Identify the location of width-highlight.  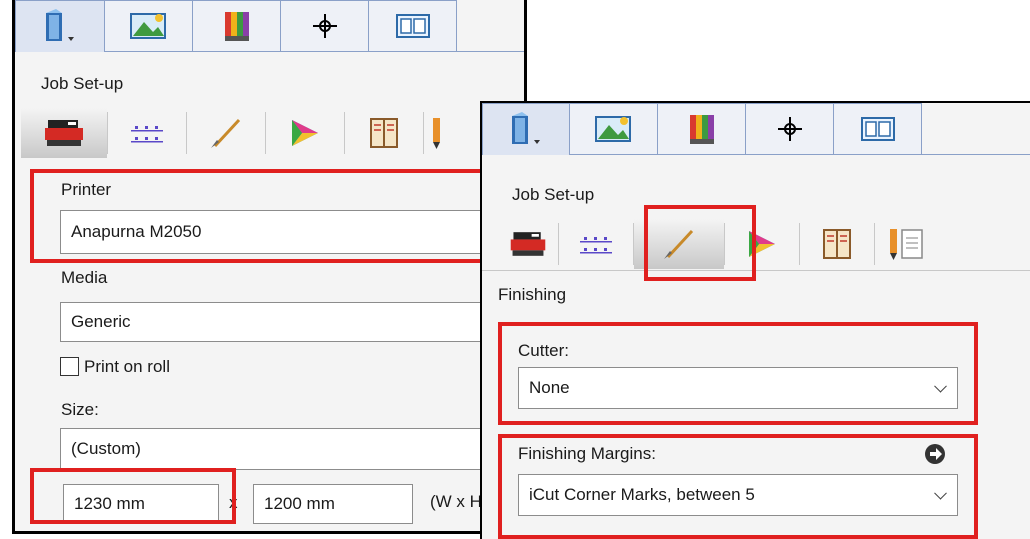
(133, 496).